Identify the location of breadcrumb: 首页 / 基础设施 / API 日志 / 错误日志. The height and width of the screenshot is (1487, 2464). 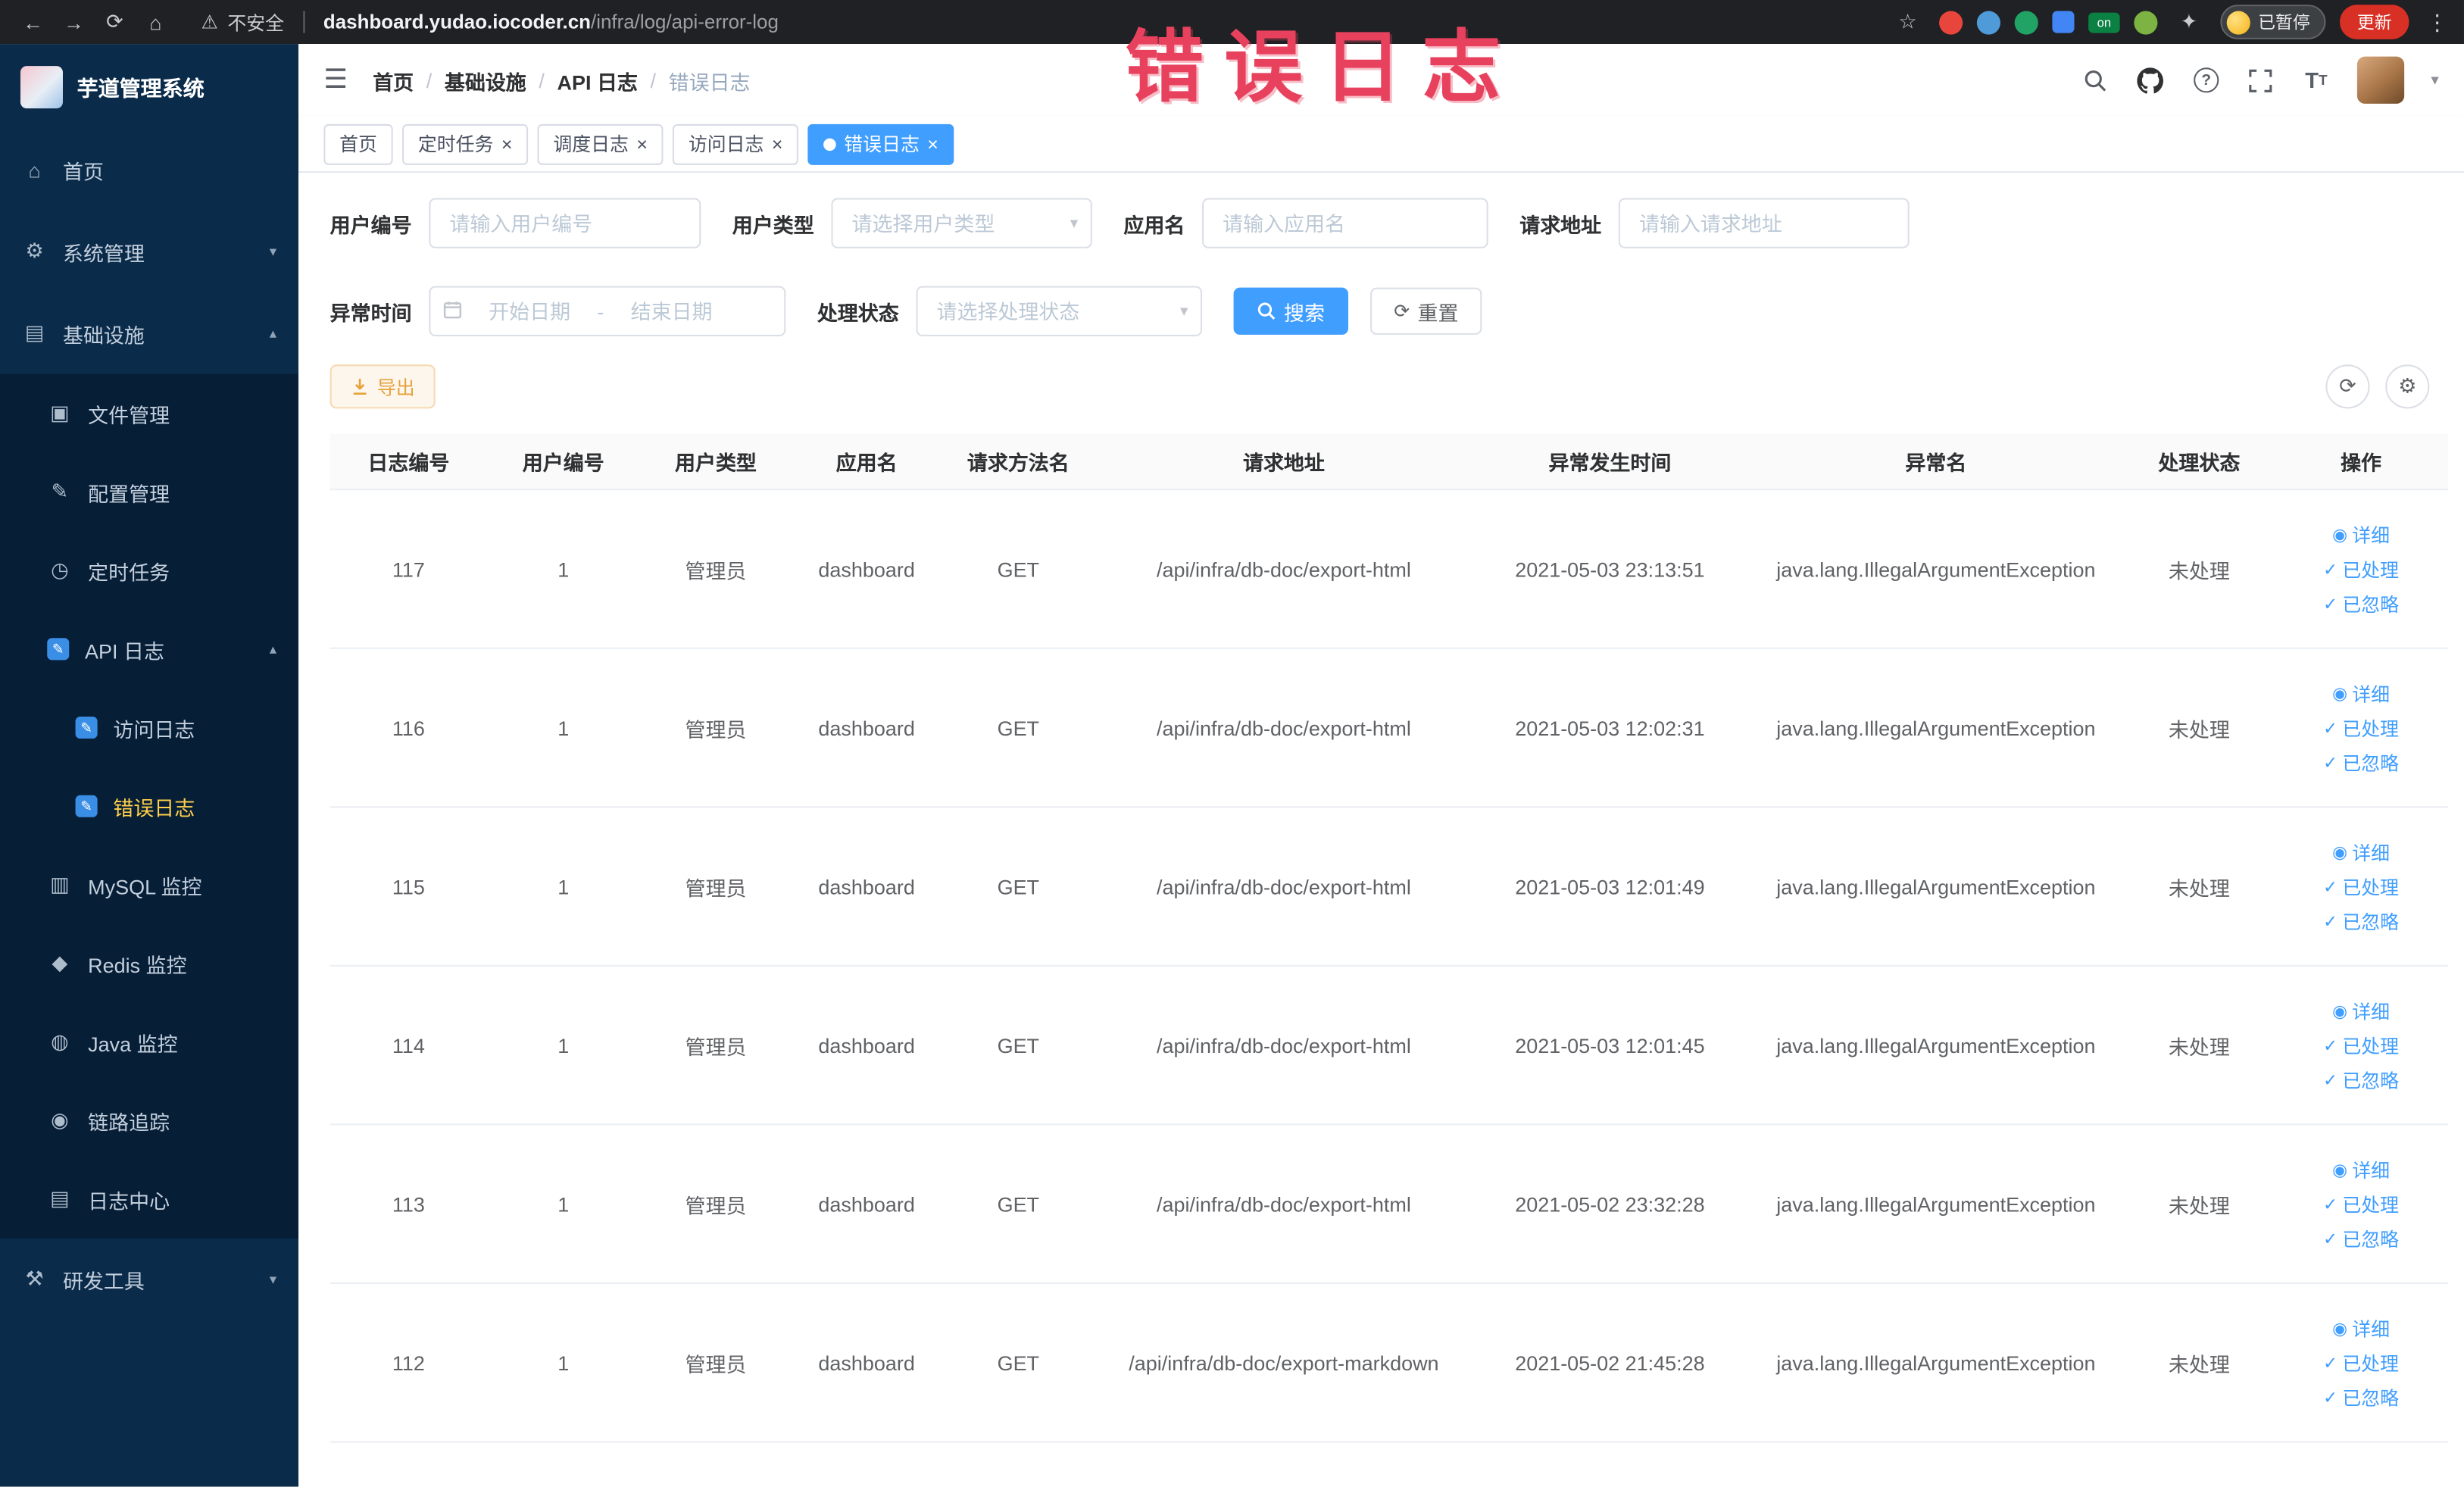
(561, 80).